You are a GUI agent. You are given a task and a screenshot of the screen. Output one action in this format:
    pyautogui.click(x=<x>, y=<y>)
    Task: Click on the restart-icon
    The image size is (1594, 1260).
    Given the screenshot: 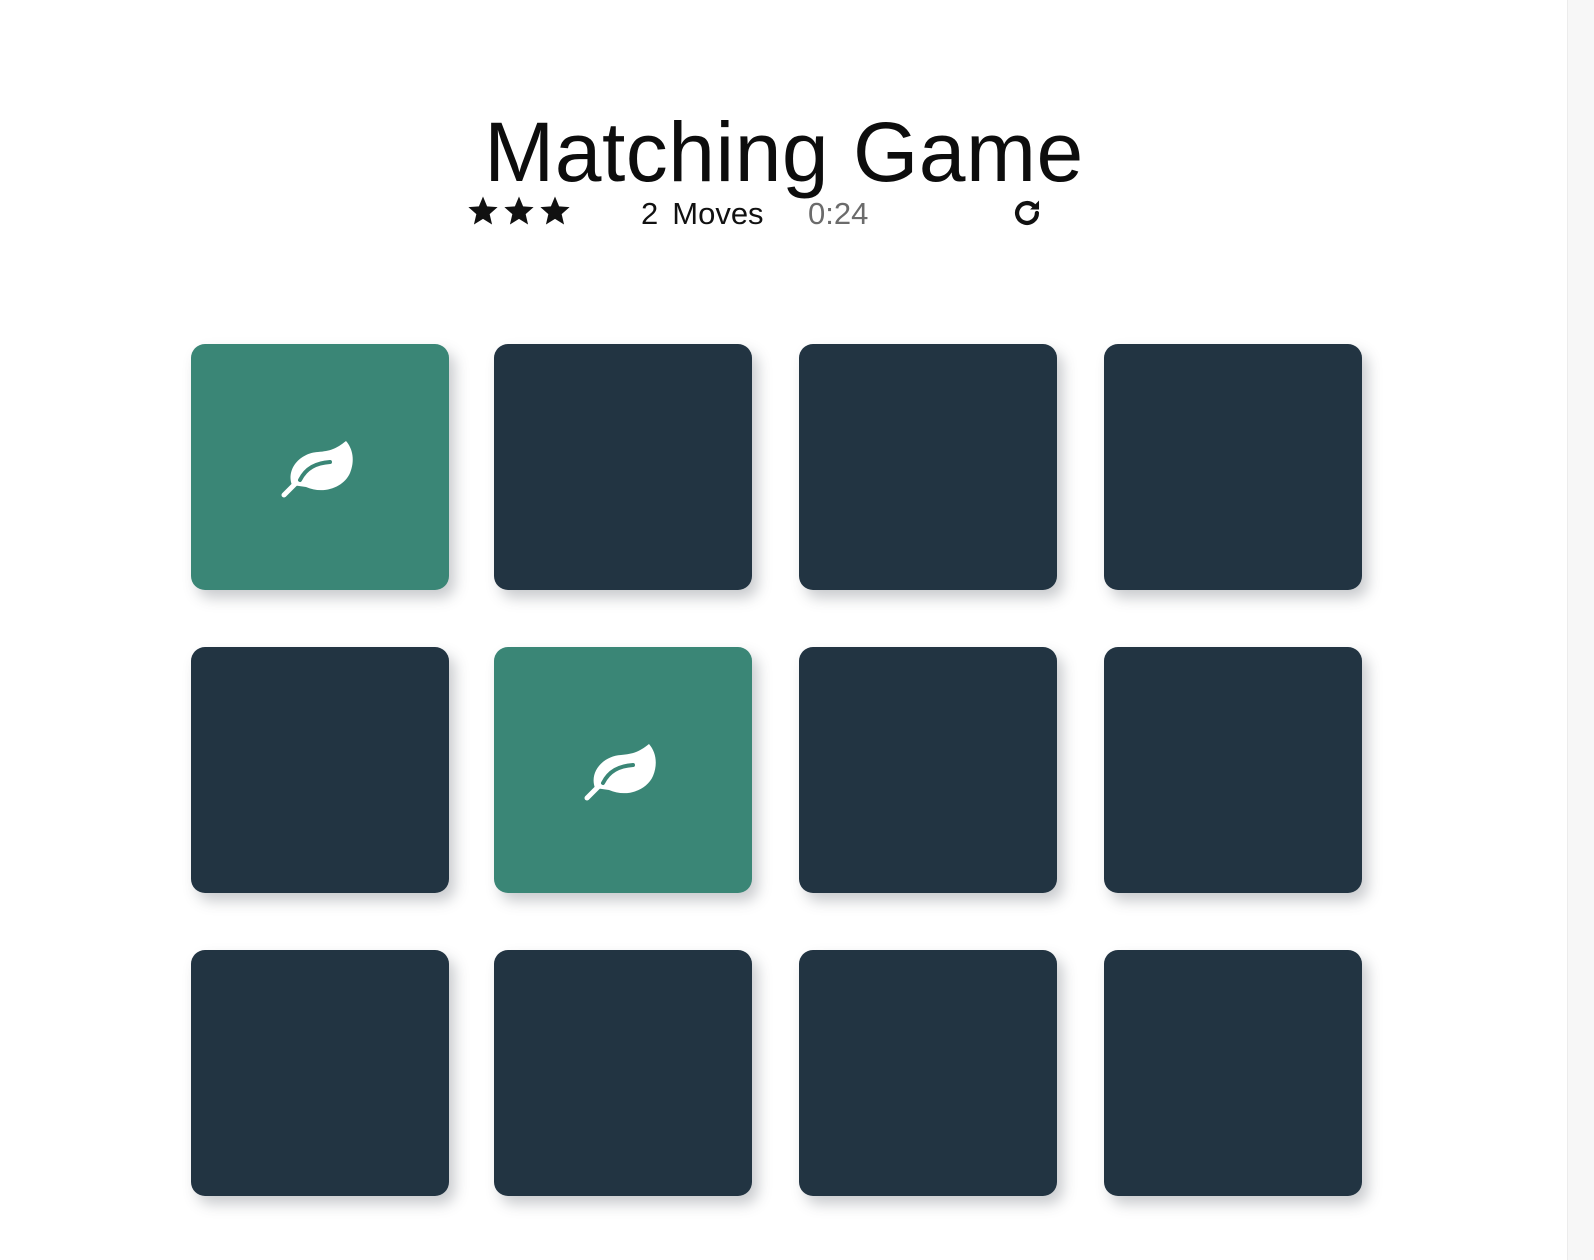 What is the action you would take?
    pyautogui.click(x=1027, y=213)
    